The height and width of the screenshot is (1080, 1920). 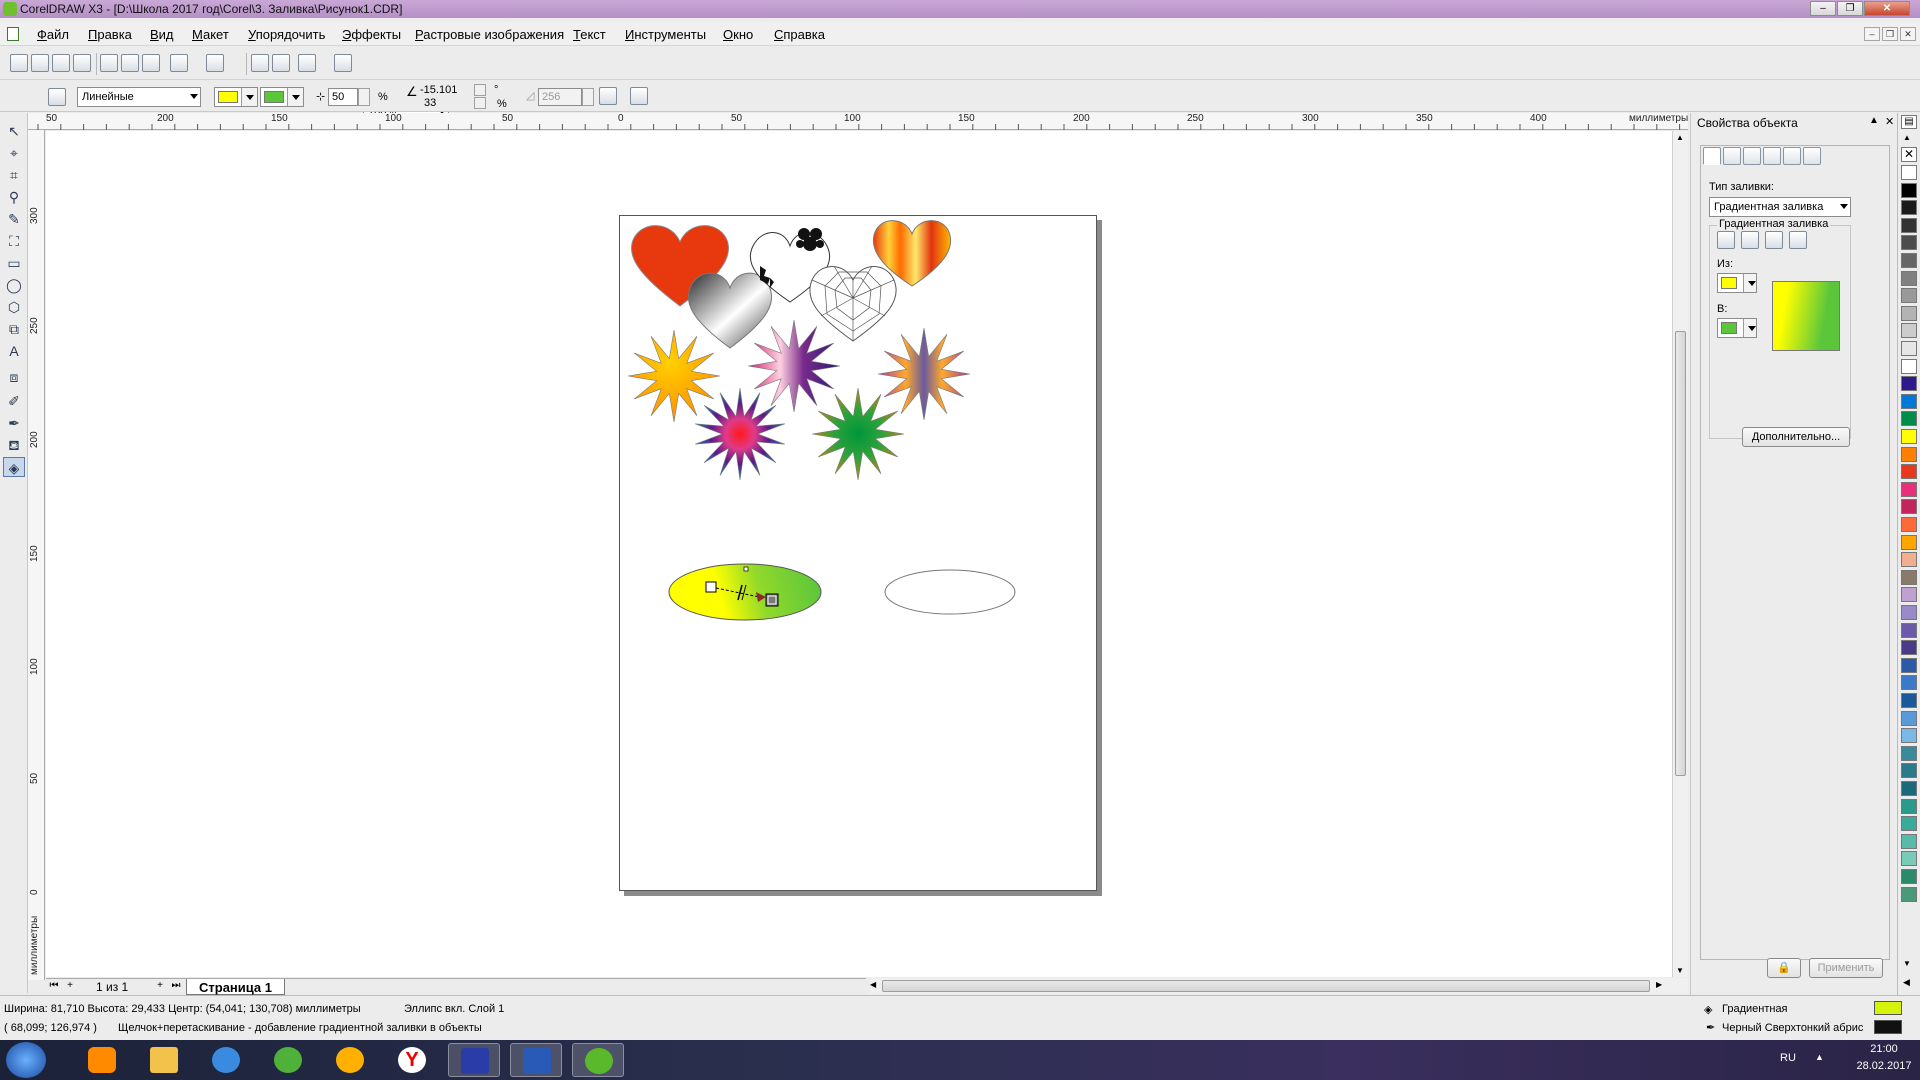 What do you see at coordinates (1726, 240) in the screenshot?
I see `linear-gradient-icon` at bounding box center [1726, 240].